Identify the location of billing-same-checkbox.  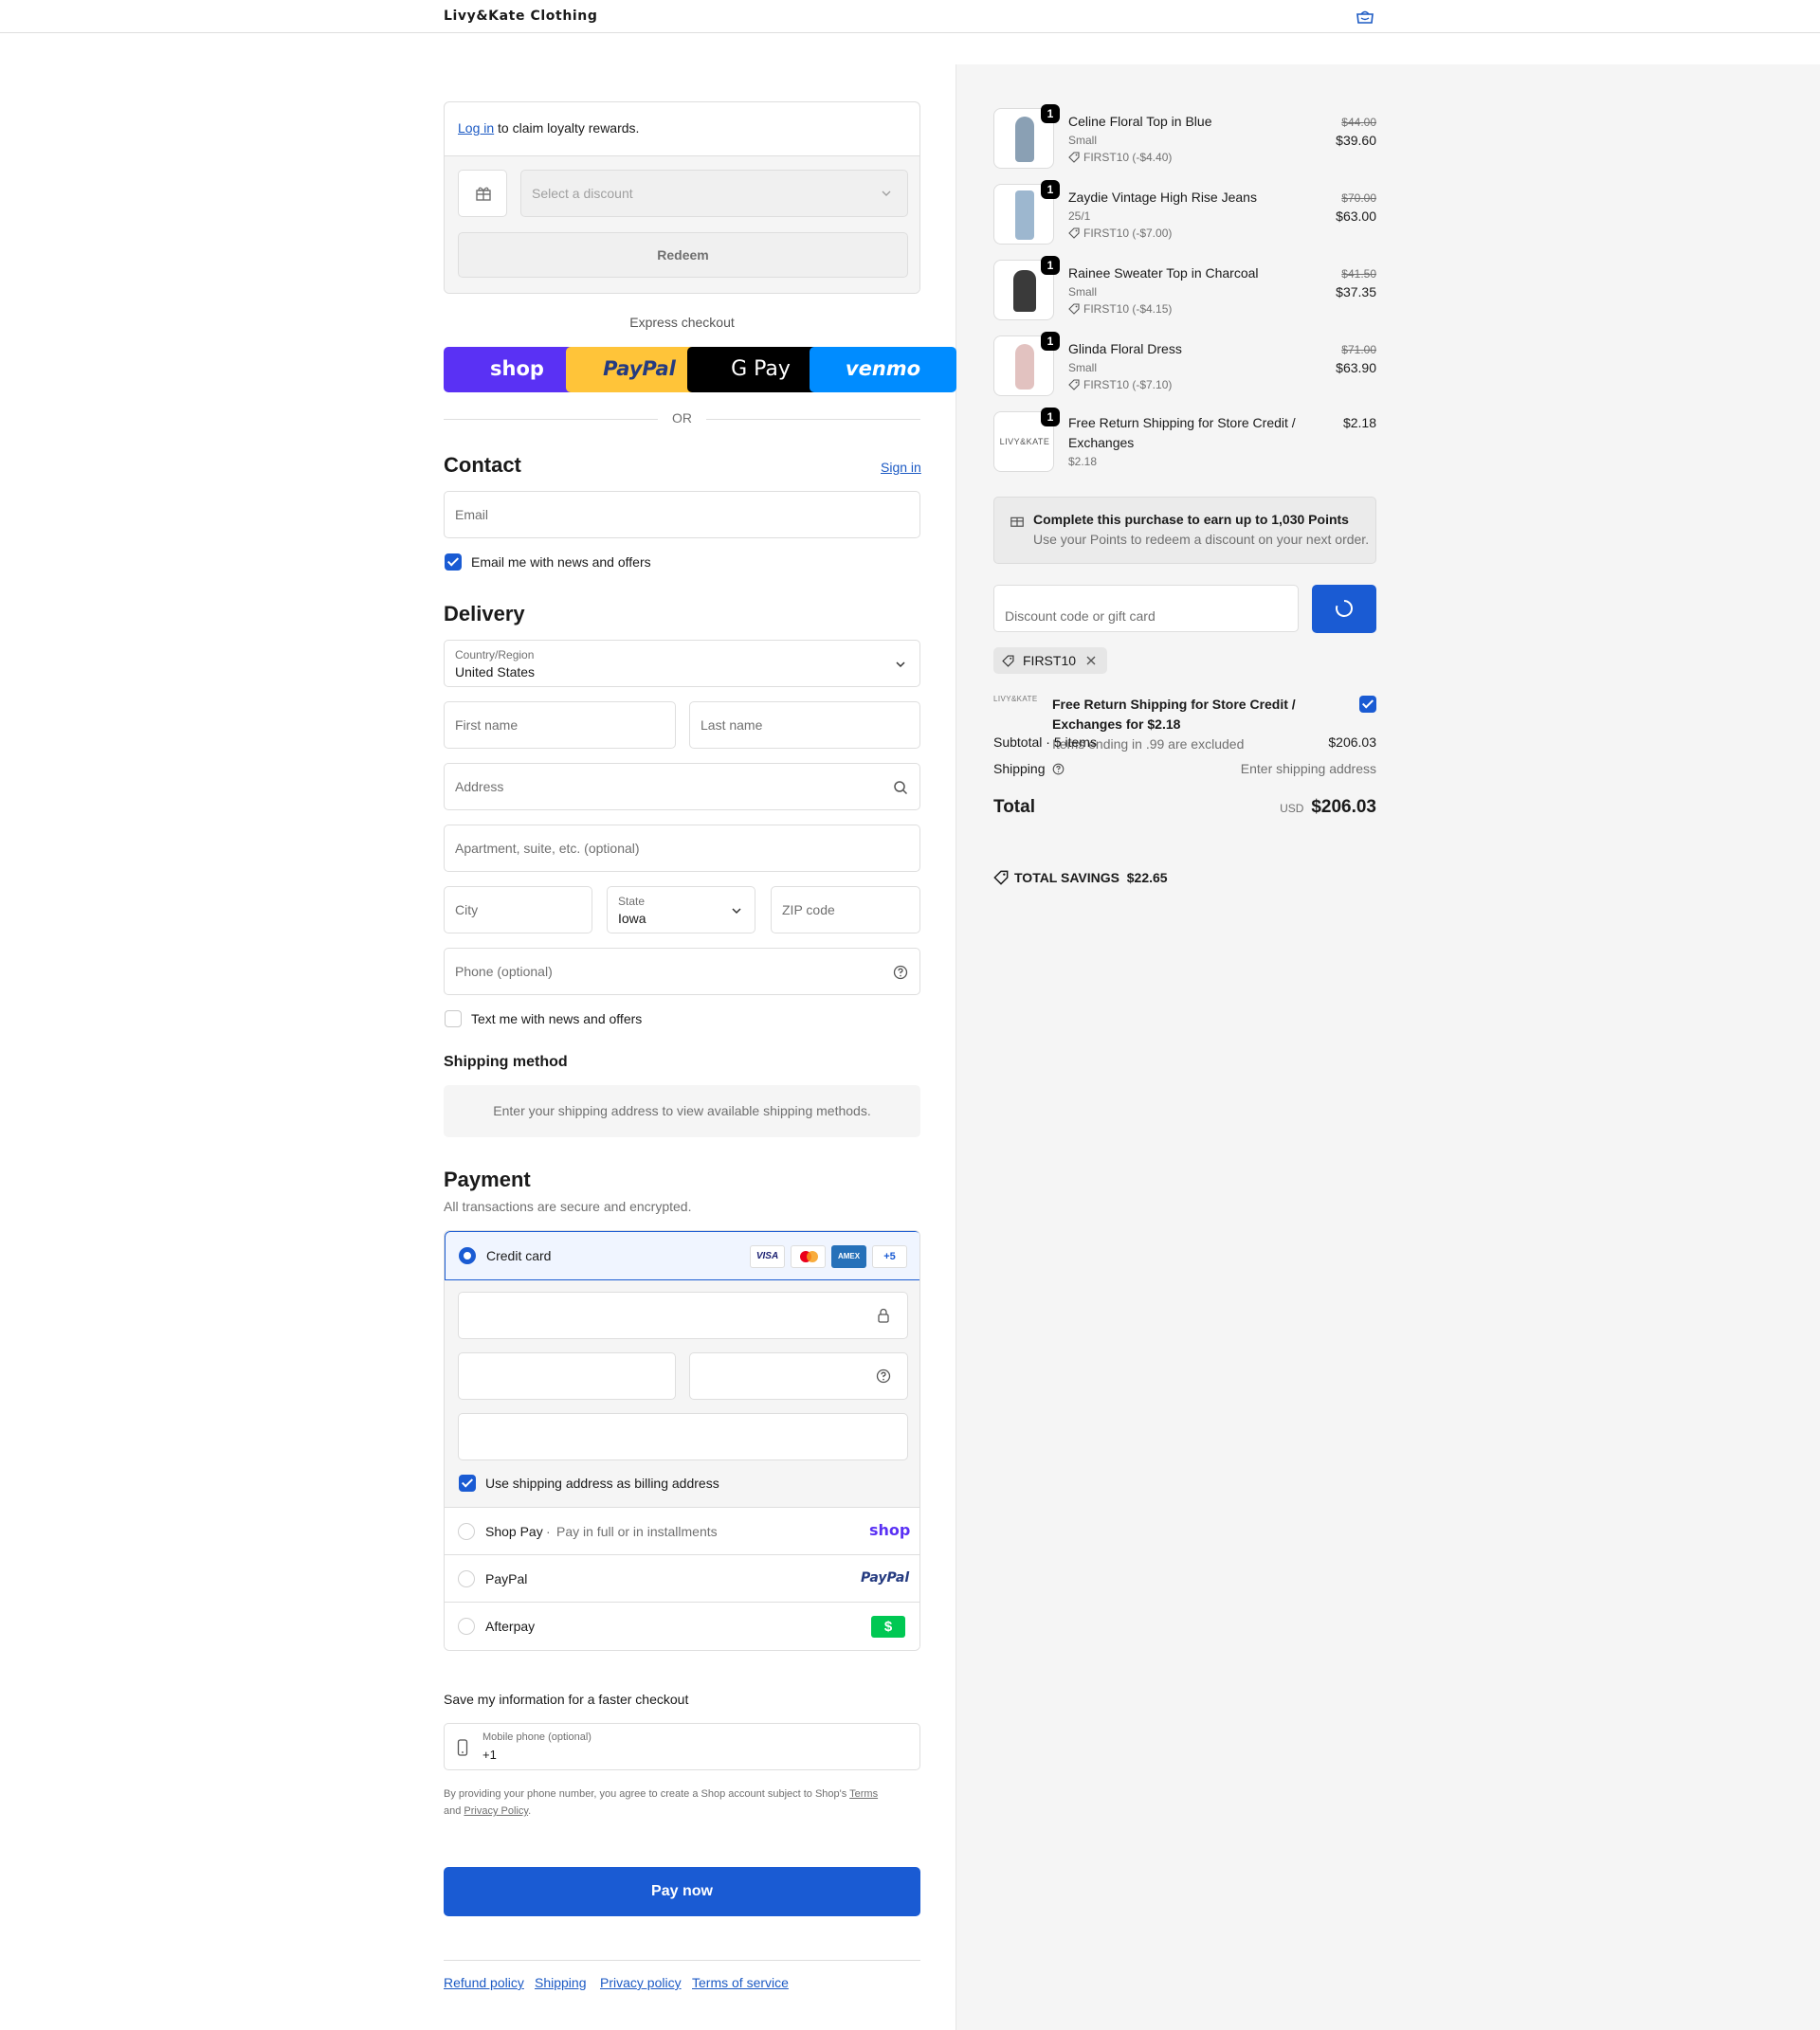
(467, 1484).